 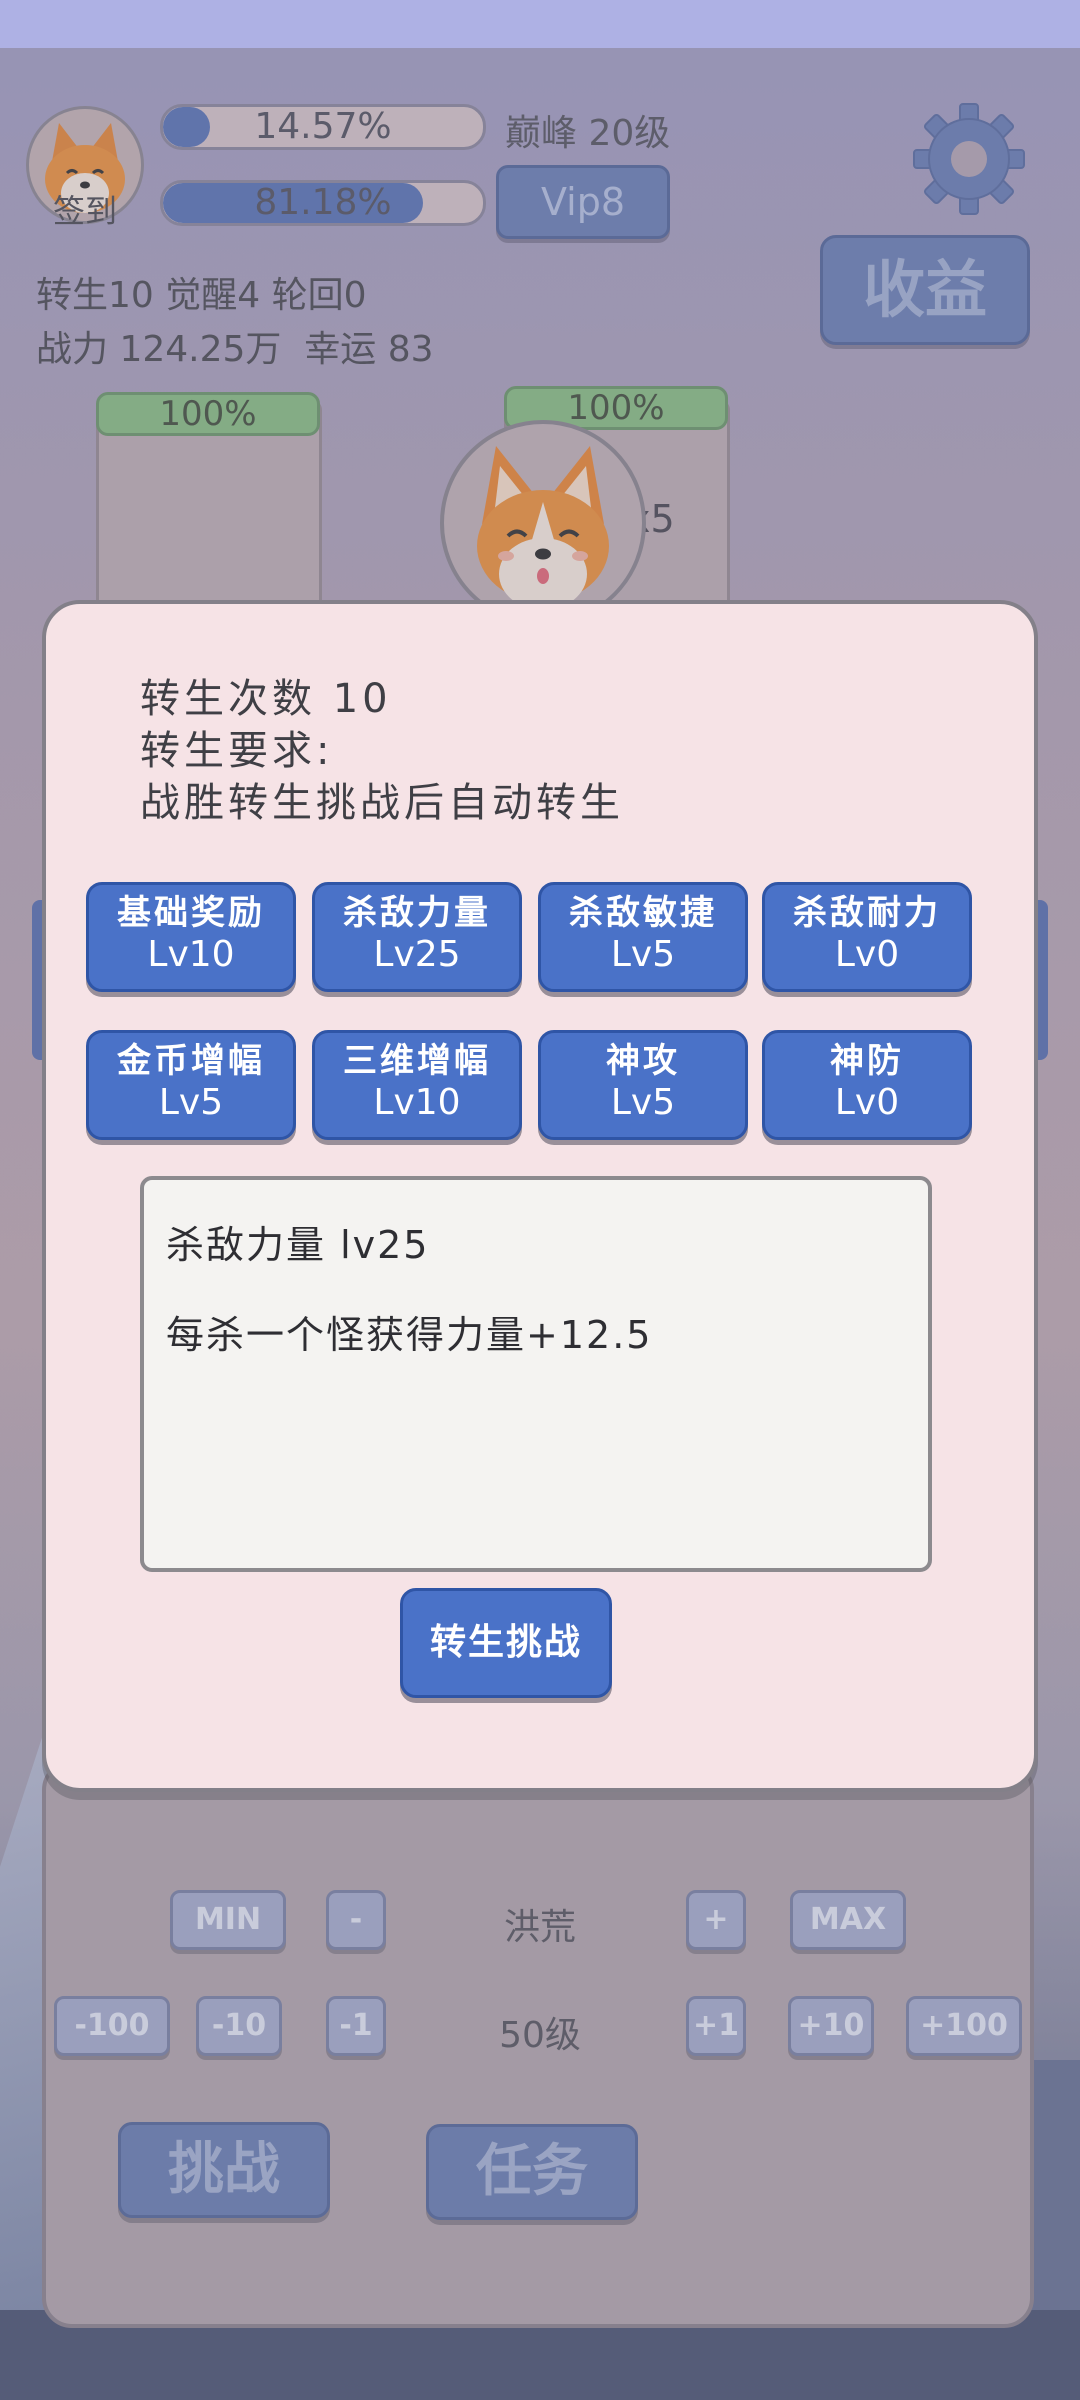 I want to click on rebirth-requirement-label: 转生要求:, so click(x=237, y=751).